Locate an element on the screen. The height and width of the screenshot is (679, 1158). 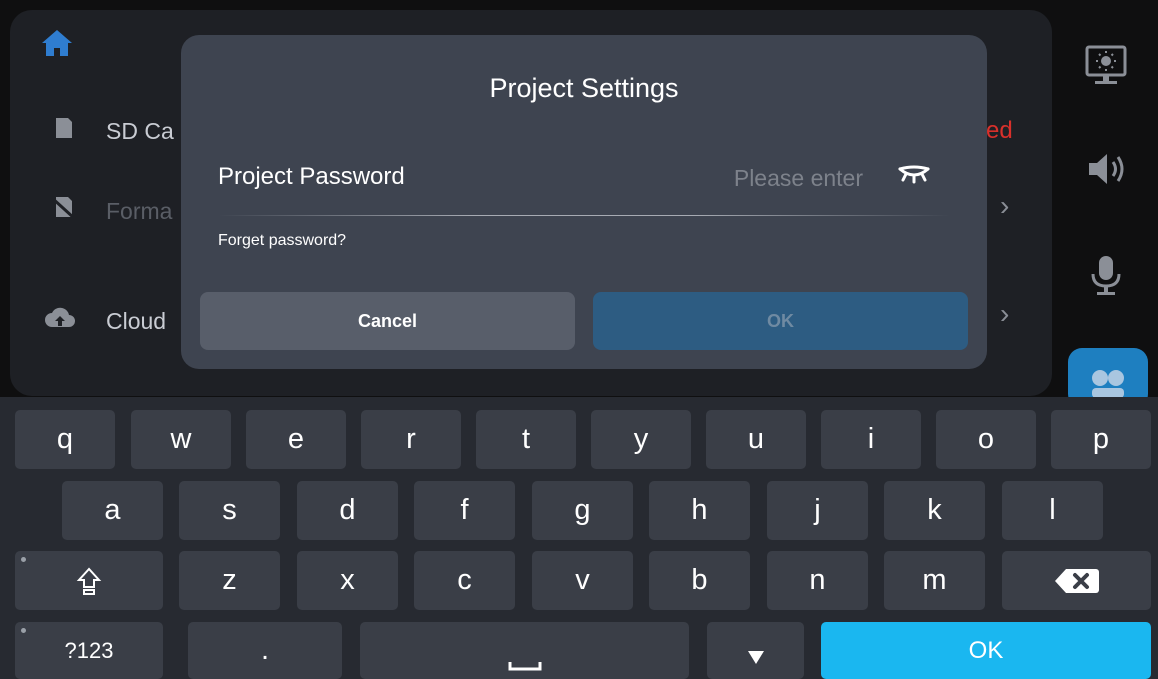
hide-keyboard-key is located at coordinates (755, 650).